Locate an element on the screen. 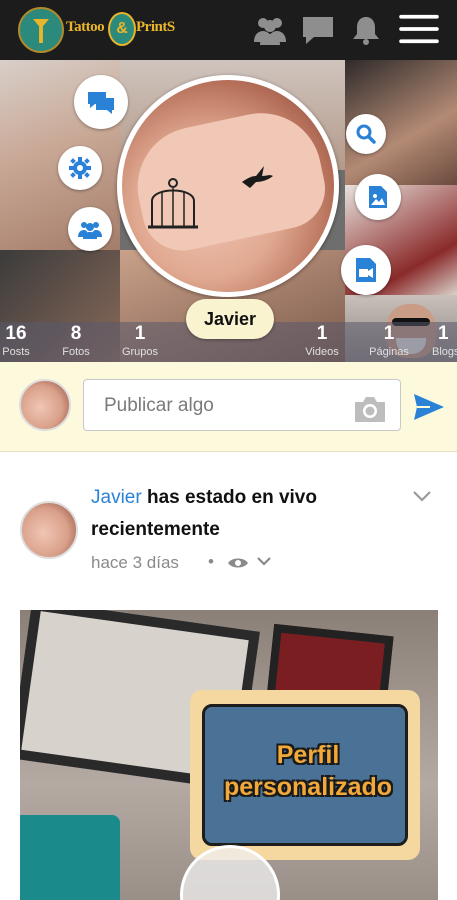 This screenshot has width=457, height=900. post-header: Javier has estado en vivo is located at coordinates (204, 498).